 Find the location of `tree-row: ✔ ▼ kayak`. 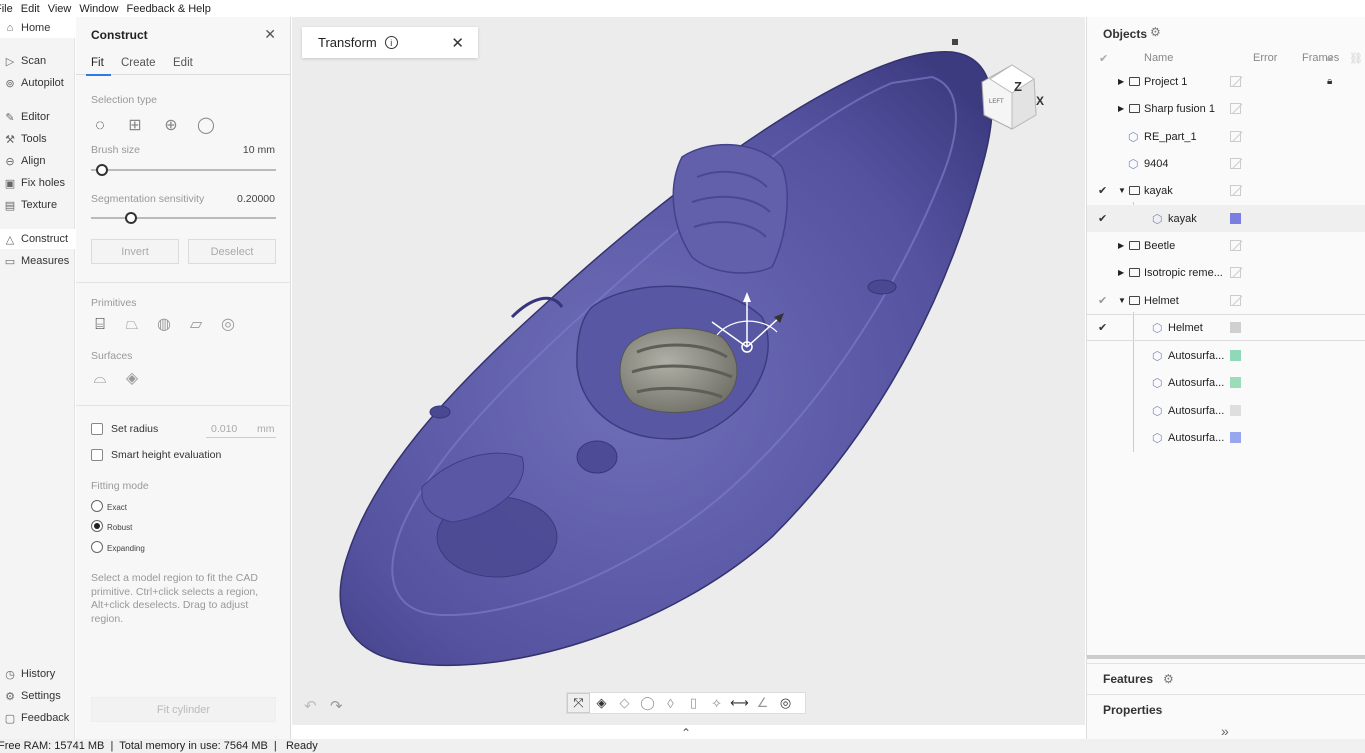

tree-row: ✔ ▼ kayak is located at coordinates (1226, 190).